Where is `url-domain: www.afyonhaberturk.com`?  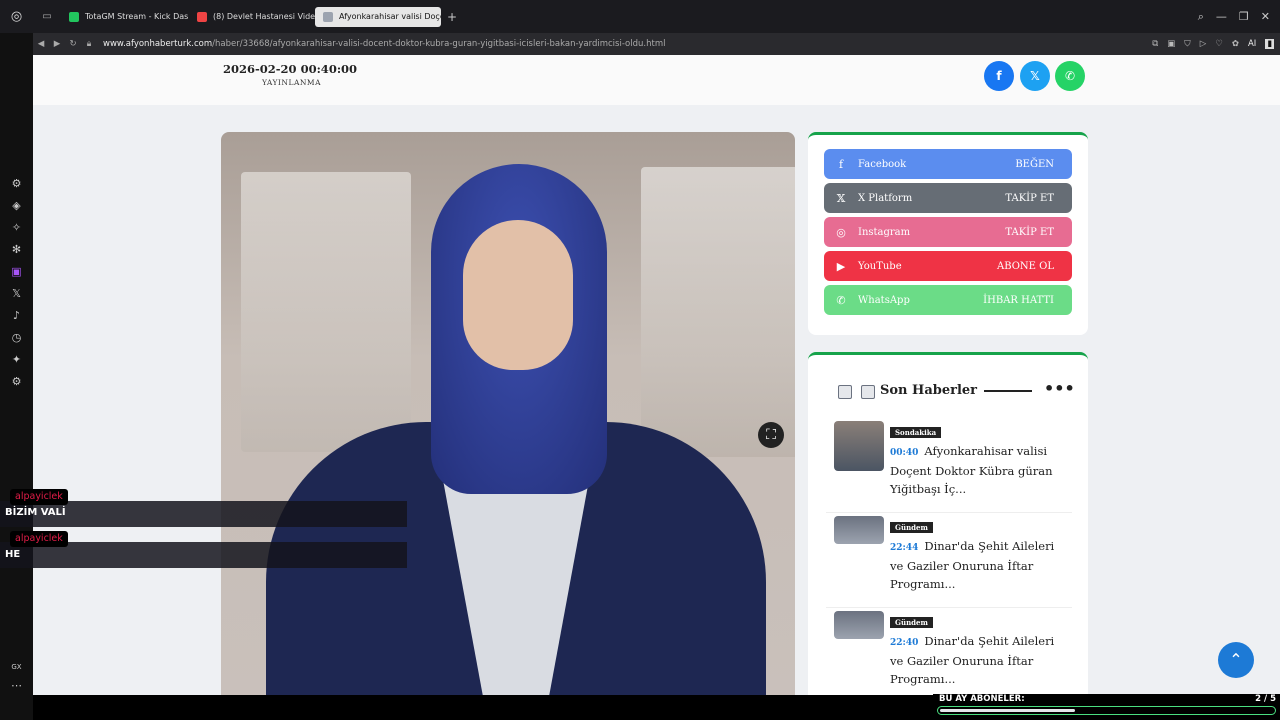
url-domain: www.afyonhaberturk.com is located at coordinates (158, 44).